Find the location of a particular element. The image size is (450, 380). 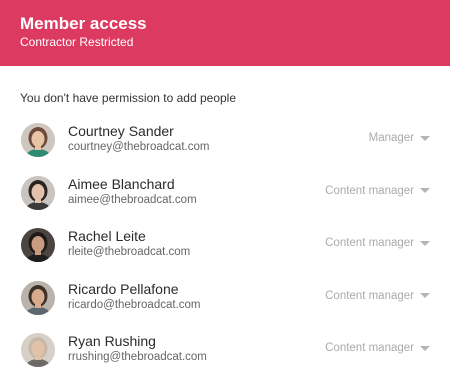

member-info: Aimee Blanchard aimee@thebroadcat.com is located at coordinates (132, 191).